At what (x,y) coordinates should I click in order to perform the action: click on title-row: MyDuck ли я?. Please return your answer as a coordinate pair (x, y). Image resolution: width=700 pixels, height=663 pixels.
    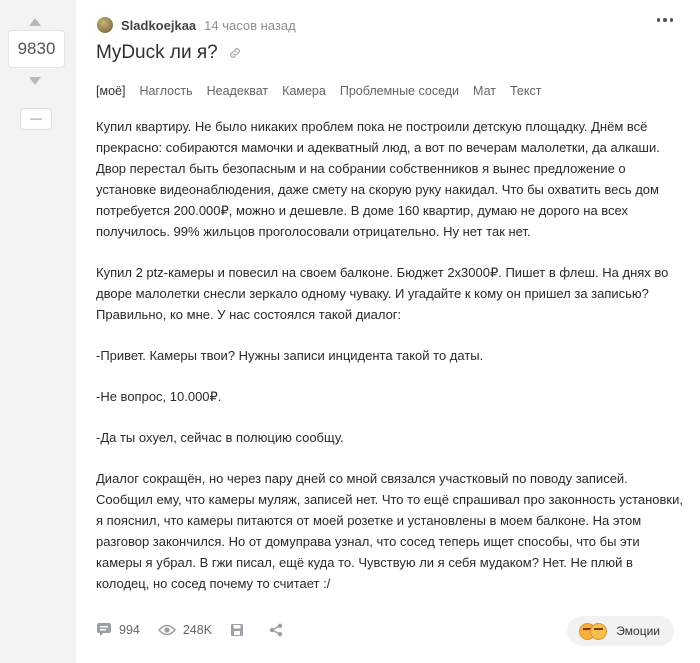
    Looking at the image, I should click on (169, 53).